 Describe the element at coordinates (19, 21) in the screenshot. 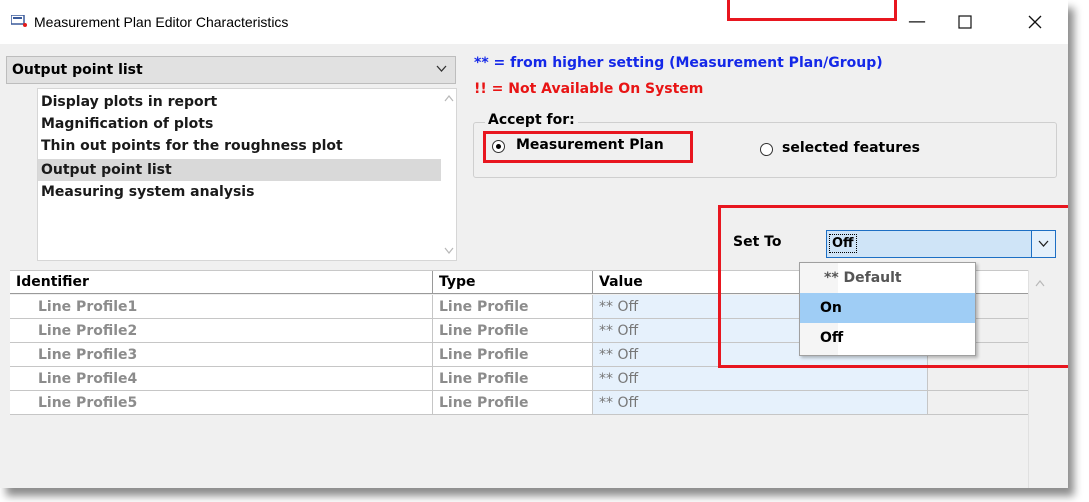

I see `app-icon` at that location.